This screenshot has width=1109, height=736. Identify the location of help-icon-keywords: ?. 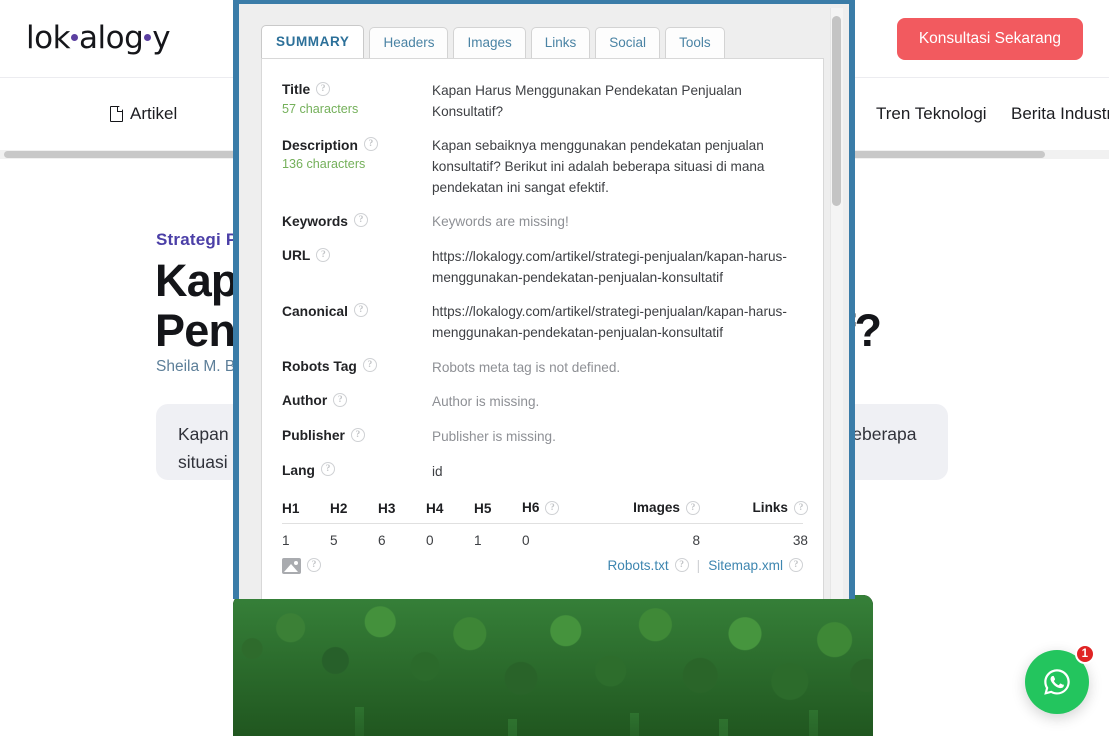
(360, 220).